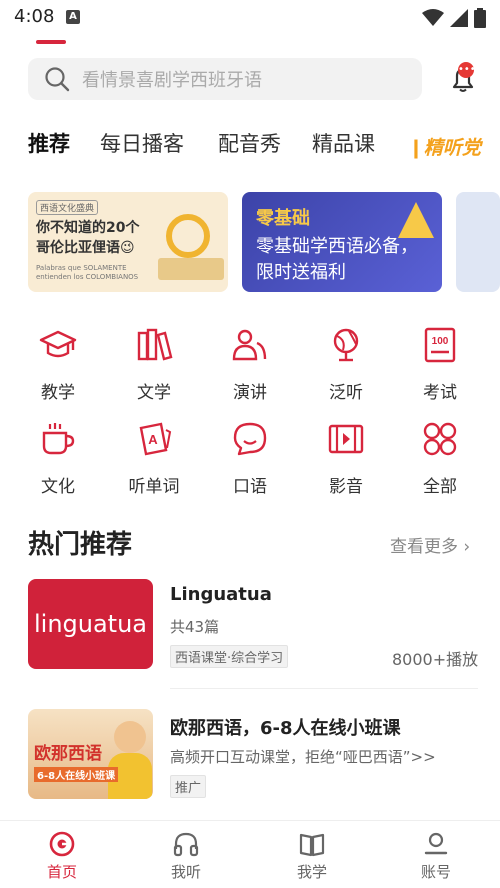  What do you see at coordinates (229, 656) in the screenshot?
I see `course-tag: 西语课堂·综合学习` at bounding box center [229, 656].